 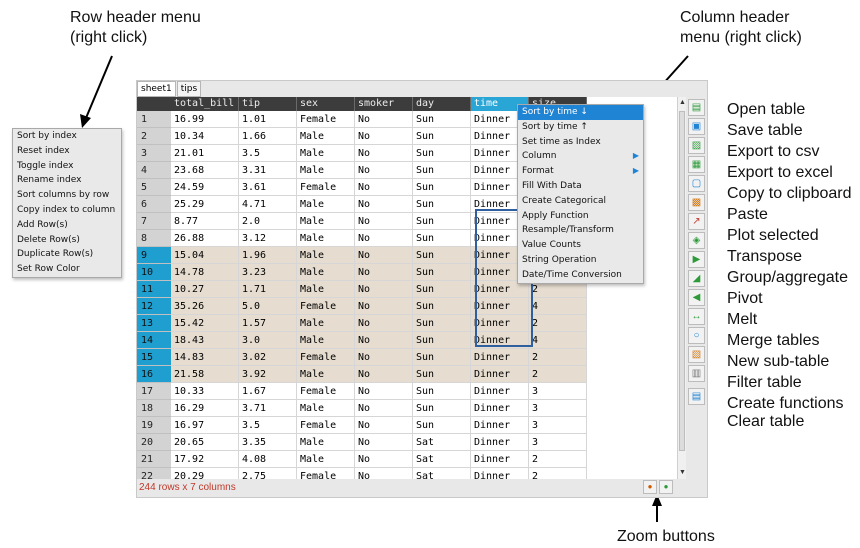 What do you see at coordinates (268, 255) in the screenshot?
I see `table-cell: 1.96` at bounding box center [268, 255].